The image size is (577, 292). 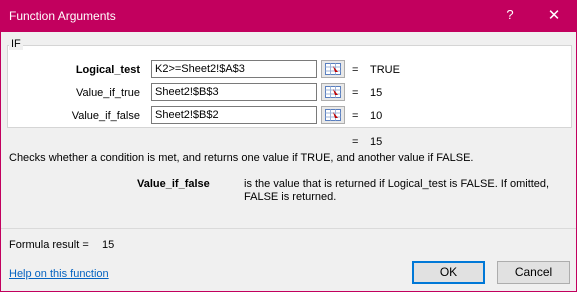 What do you see at coordinates (376, 93) in the screenshot?
I see `value-if-true-result: 15` at bounding box center [376, 93].